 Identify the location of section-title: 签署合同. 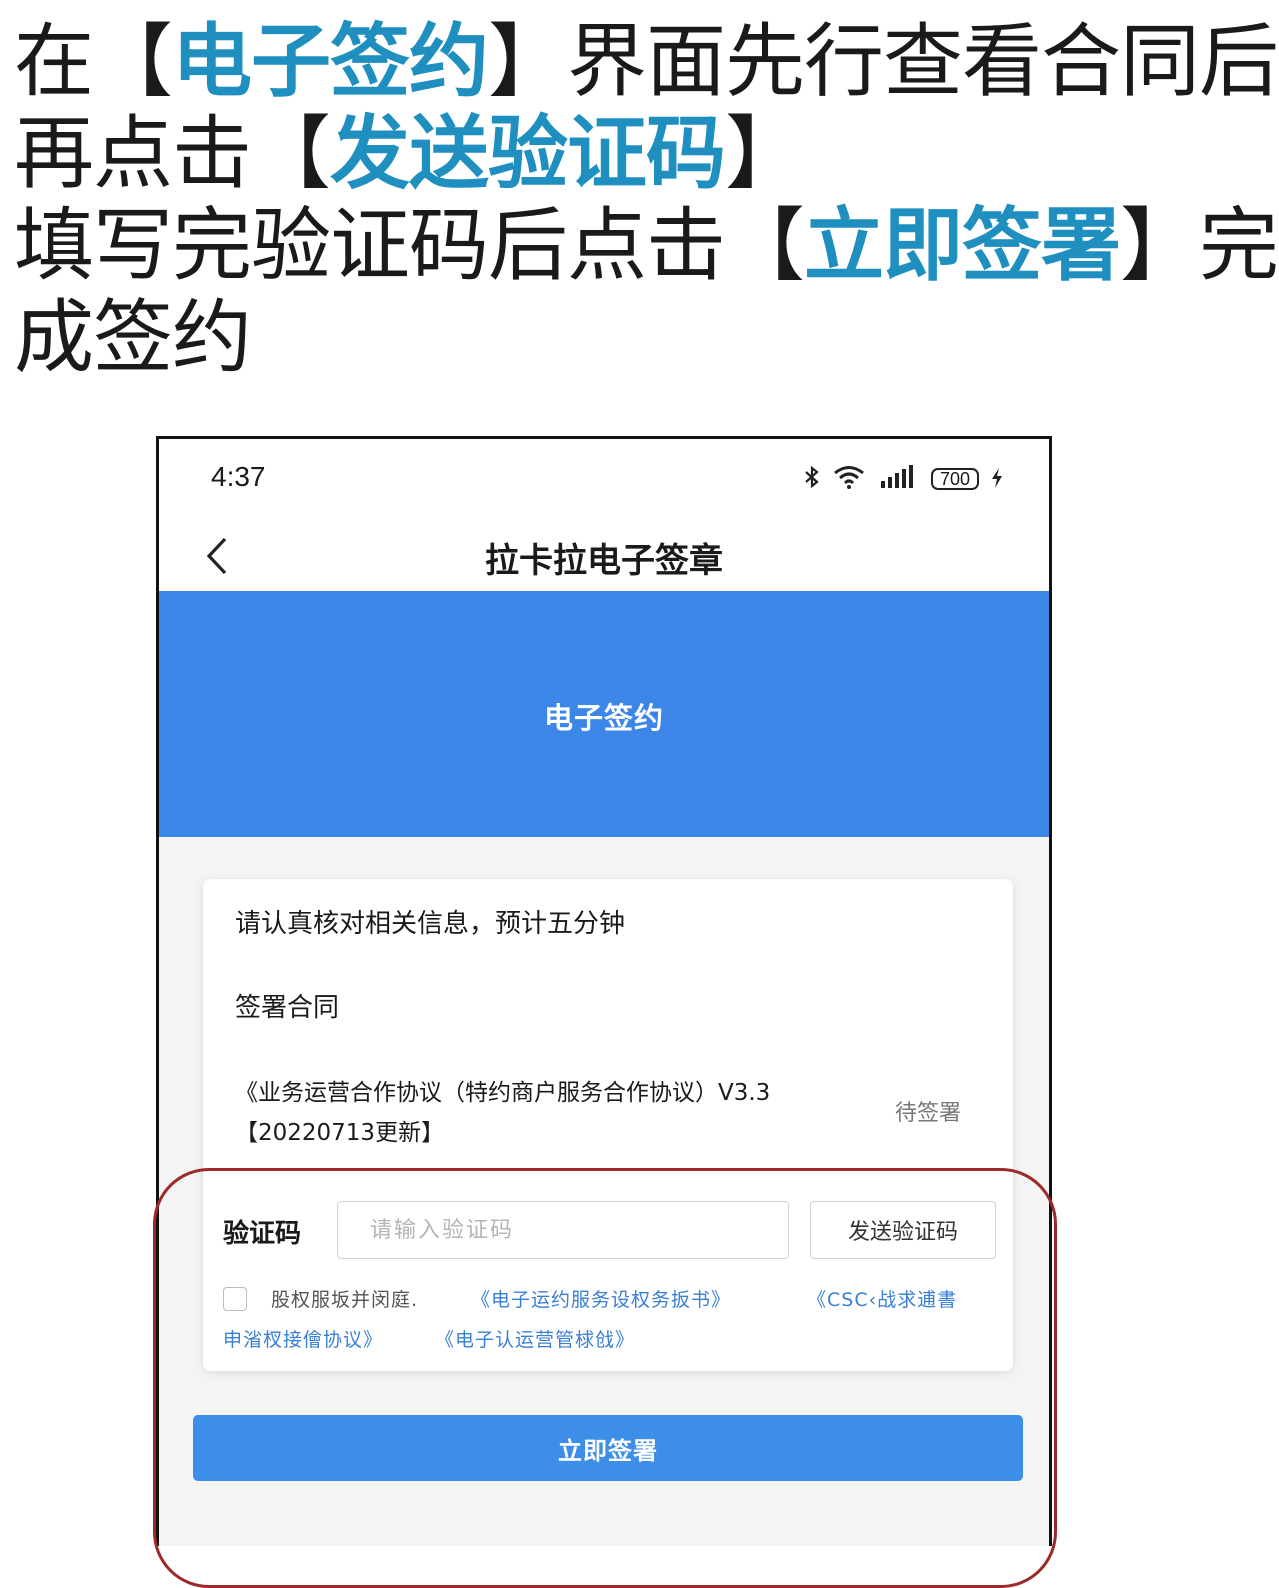
(287, 1008).